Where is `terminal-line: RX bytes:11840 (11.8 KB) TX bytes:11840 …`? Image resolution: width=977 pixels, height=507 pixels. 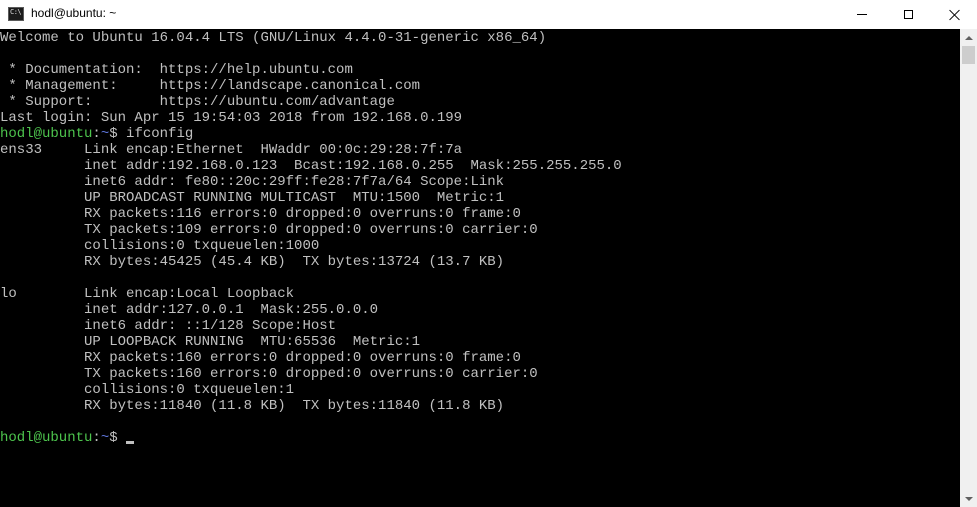 terminal-line: RX bytes:11840 (11.8 KB) TX bytes:11840 … is located at coordinates (252, 406).